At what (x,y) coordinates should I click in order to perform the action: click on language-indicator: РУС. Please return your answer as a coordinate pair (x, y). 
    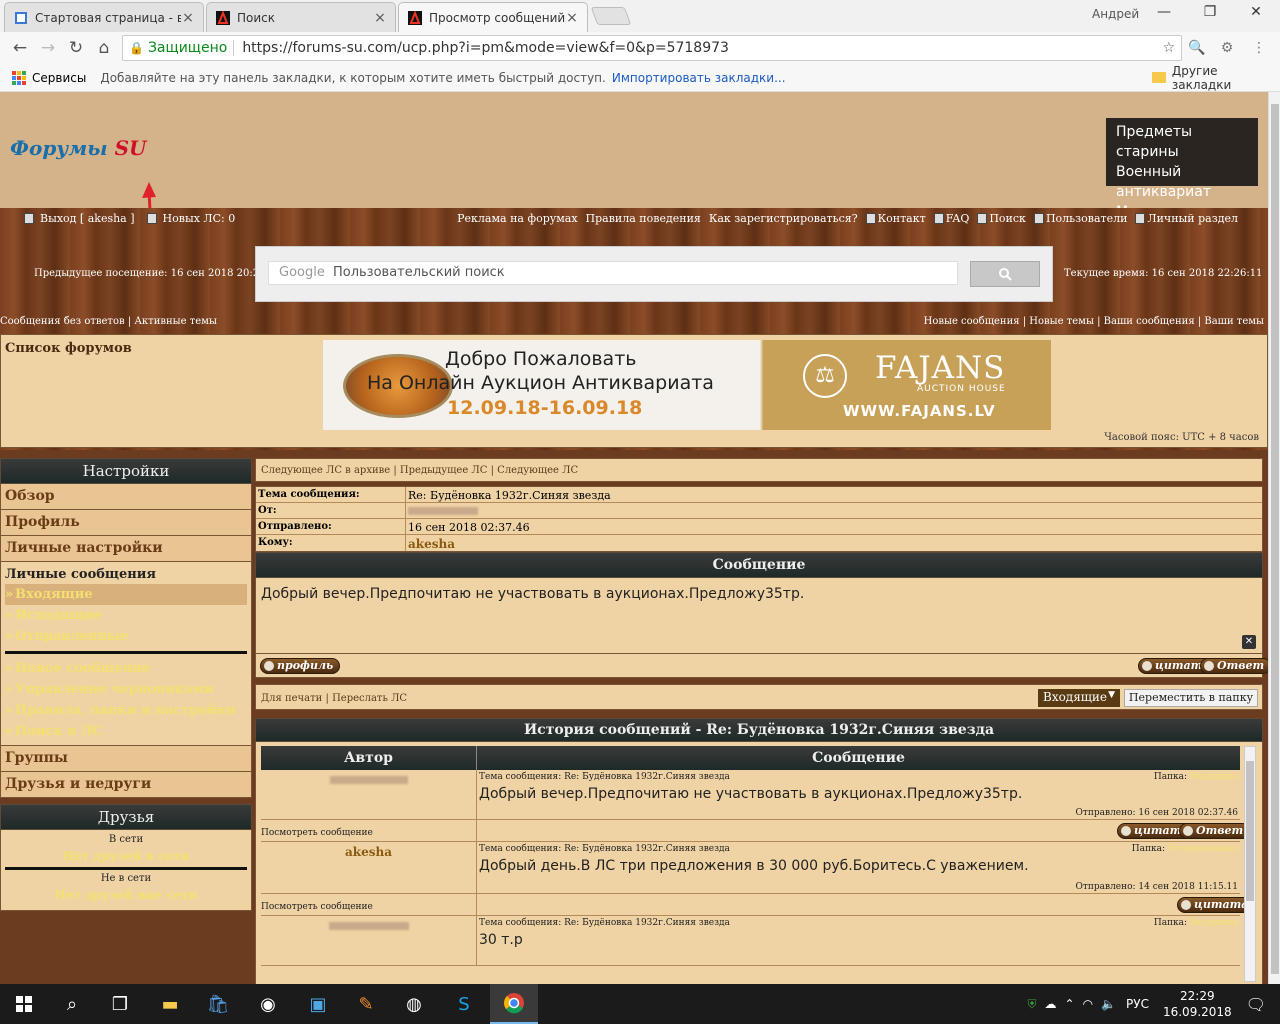
    Looking at the image, I should click on (1137, 1004).